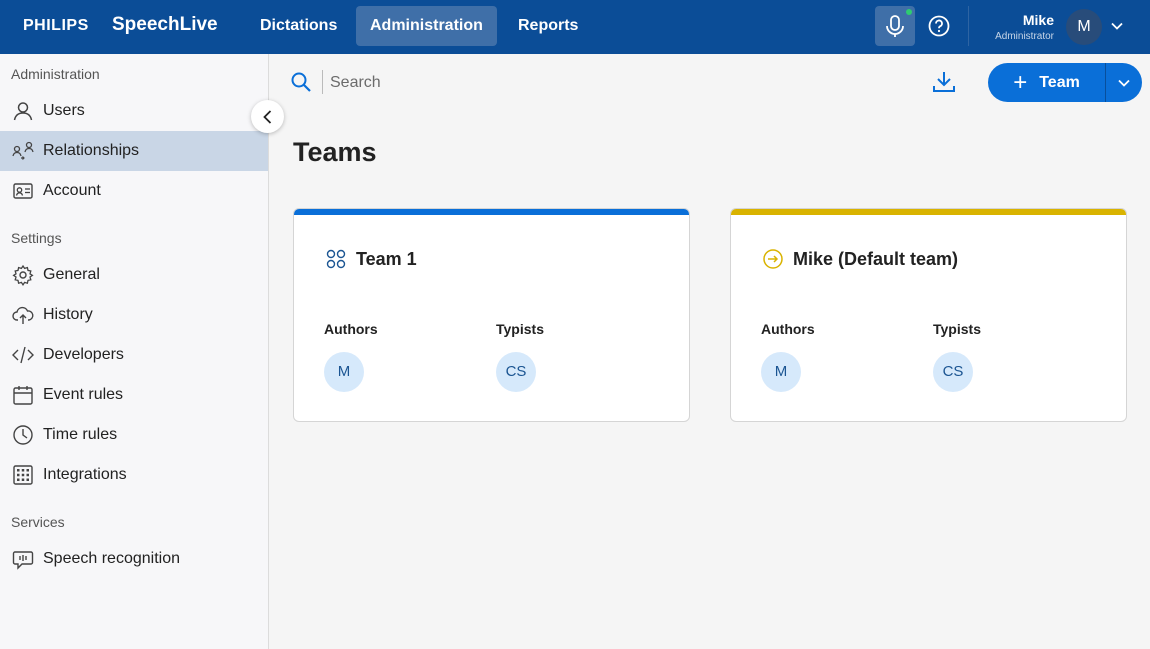 This screenshot has height=649, width=1150. I want to click on sidebar-item-label: Account, so click(72, 190).